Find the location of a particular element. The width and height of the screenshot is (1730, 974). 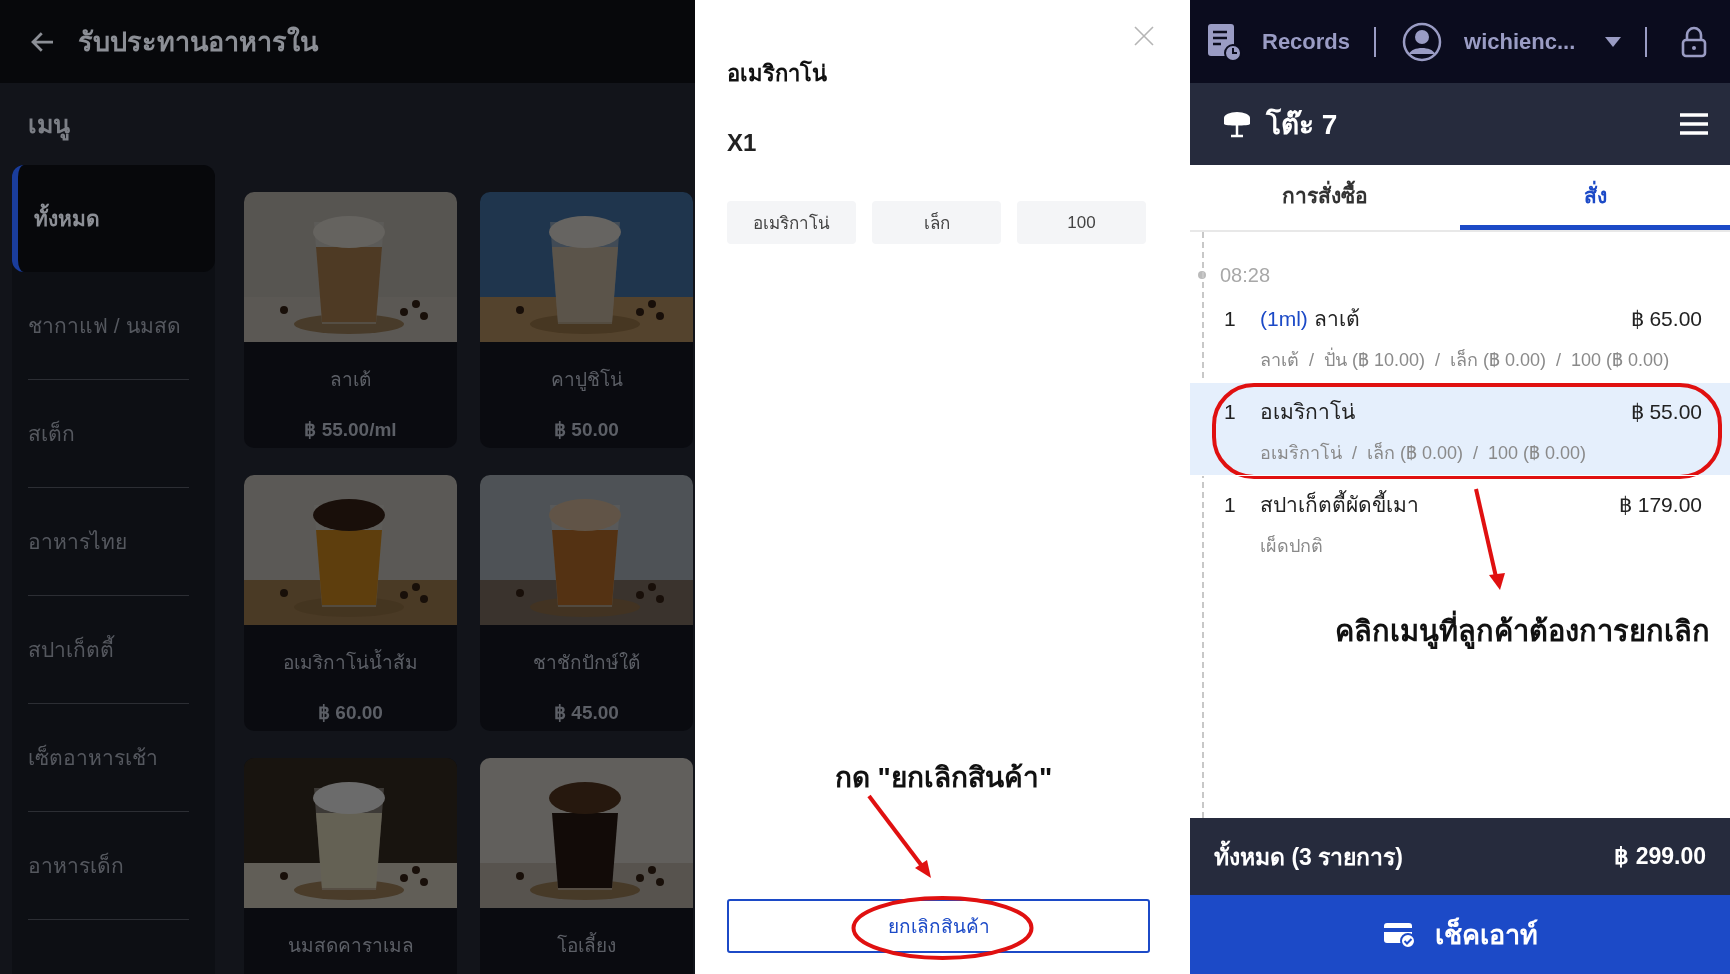

product-card: โอเลี้ยง is located at coordinates (586, 866).